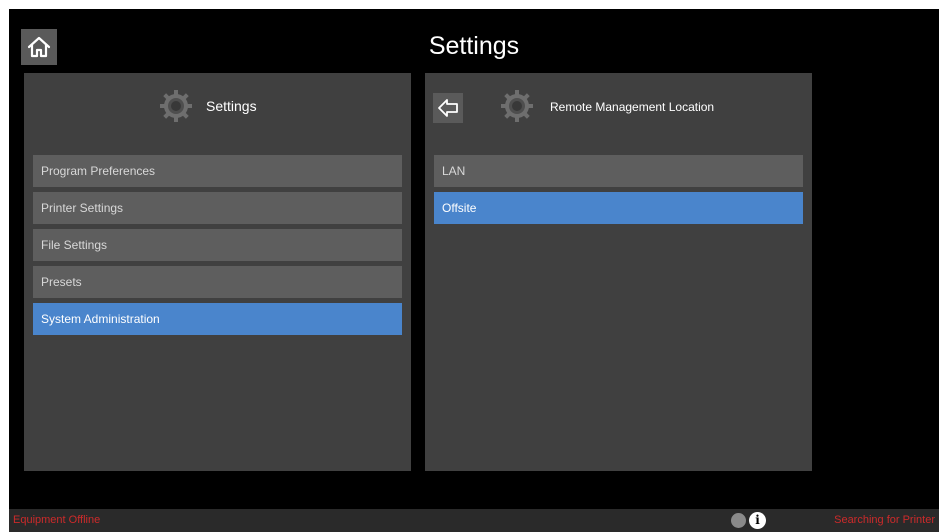  Describe the element at coordinates (57, 520) in the screenshot. I see `equipment-status-text: Equipment Offline` at that location.